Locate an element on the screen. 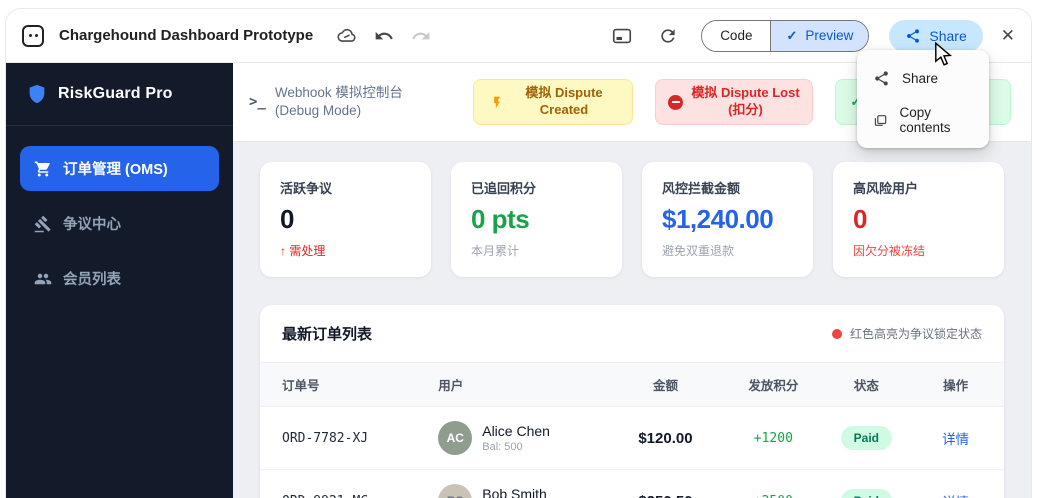  menu-item-label: Share is located at coordinates (920, 78).